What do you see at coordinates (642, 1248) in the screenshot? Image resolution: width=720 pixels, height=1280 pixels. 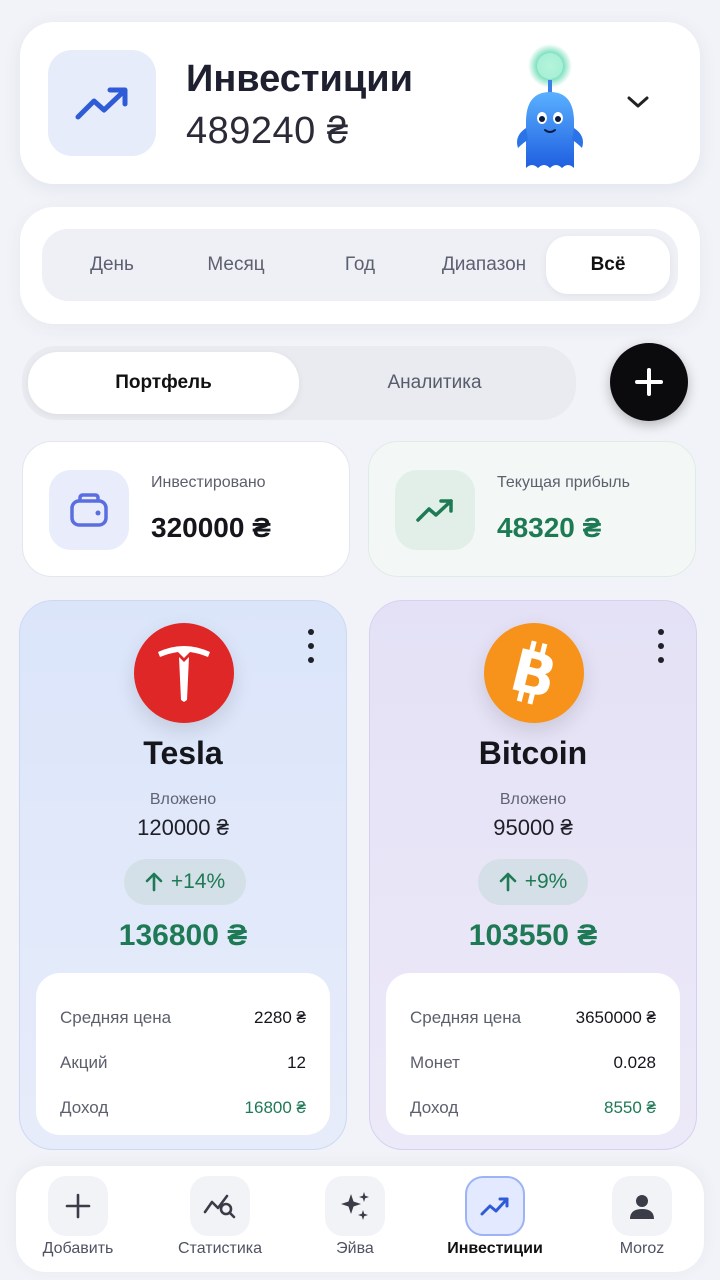 I see `nav-label: Moroz` at bounding box center [642, 1248].